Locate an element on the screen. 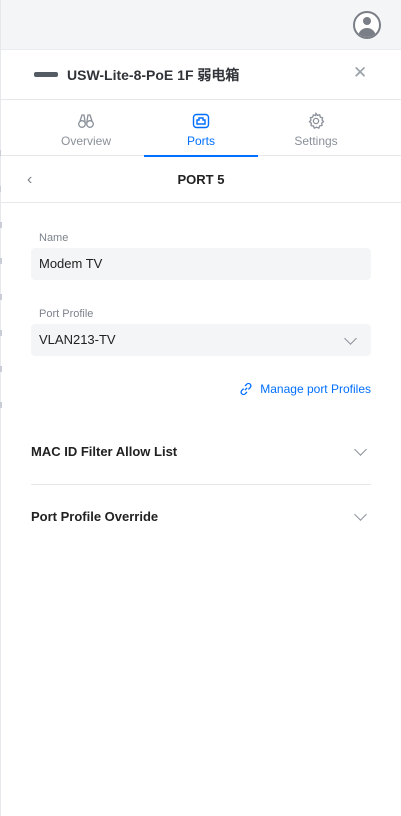 This screenshot has width=401, height=816. tab-ports-label: Ports is located at coordinates (200, 141).